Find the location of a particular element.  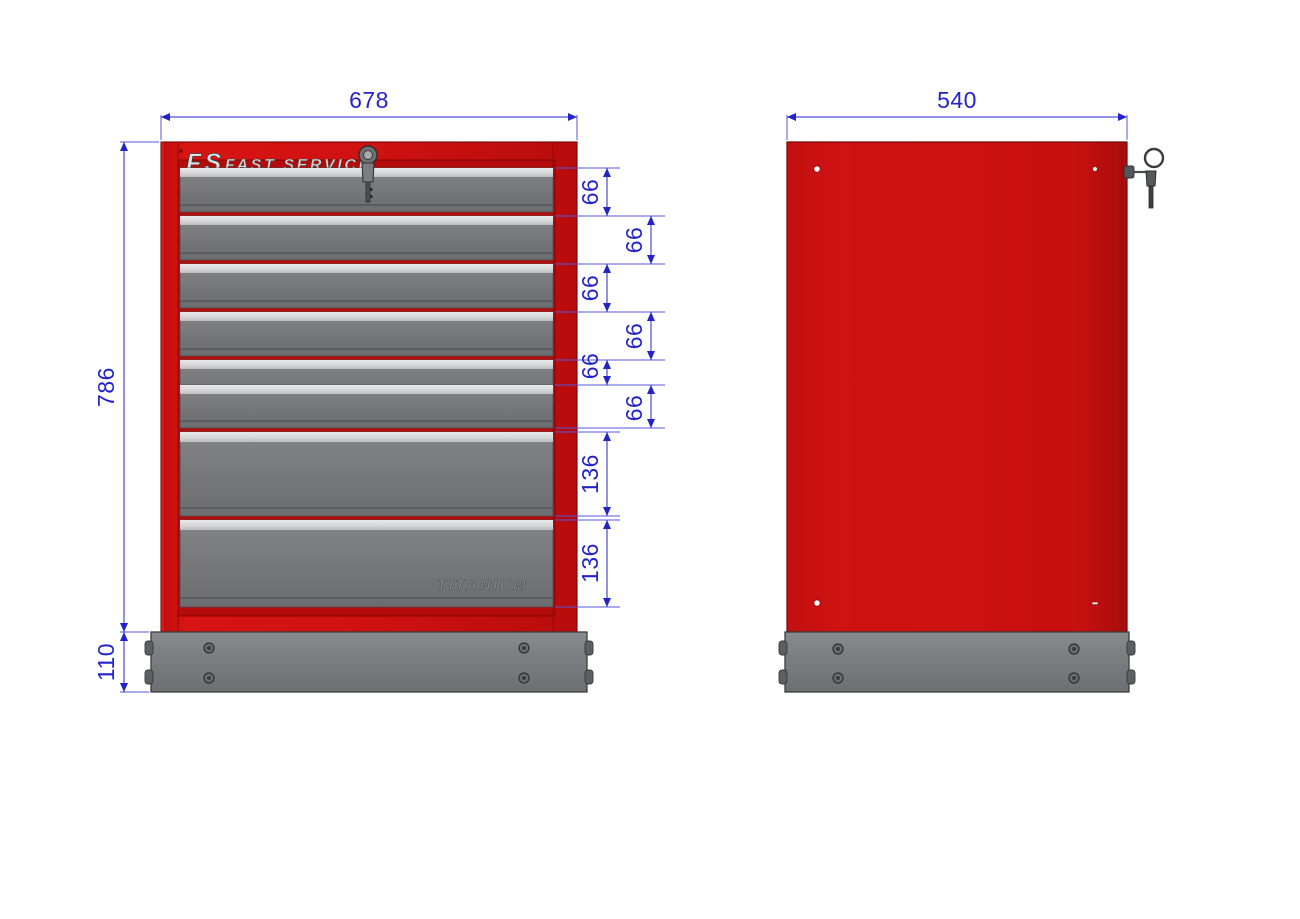

dim-drawer-66-4: 66 is located at coordinates (634, 336).